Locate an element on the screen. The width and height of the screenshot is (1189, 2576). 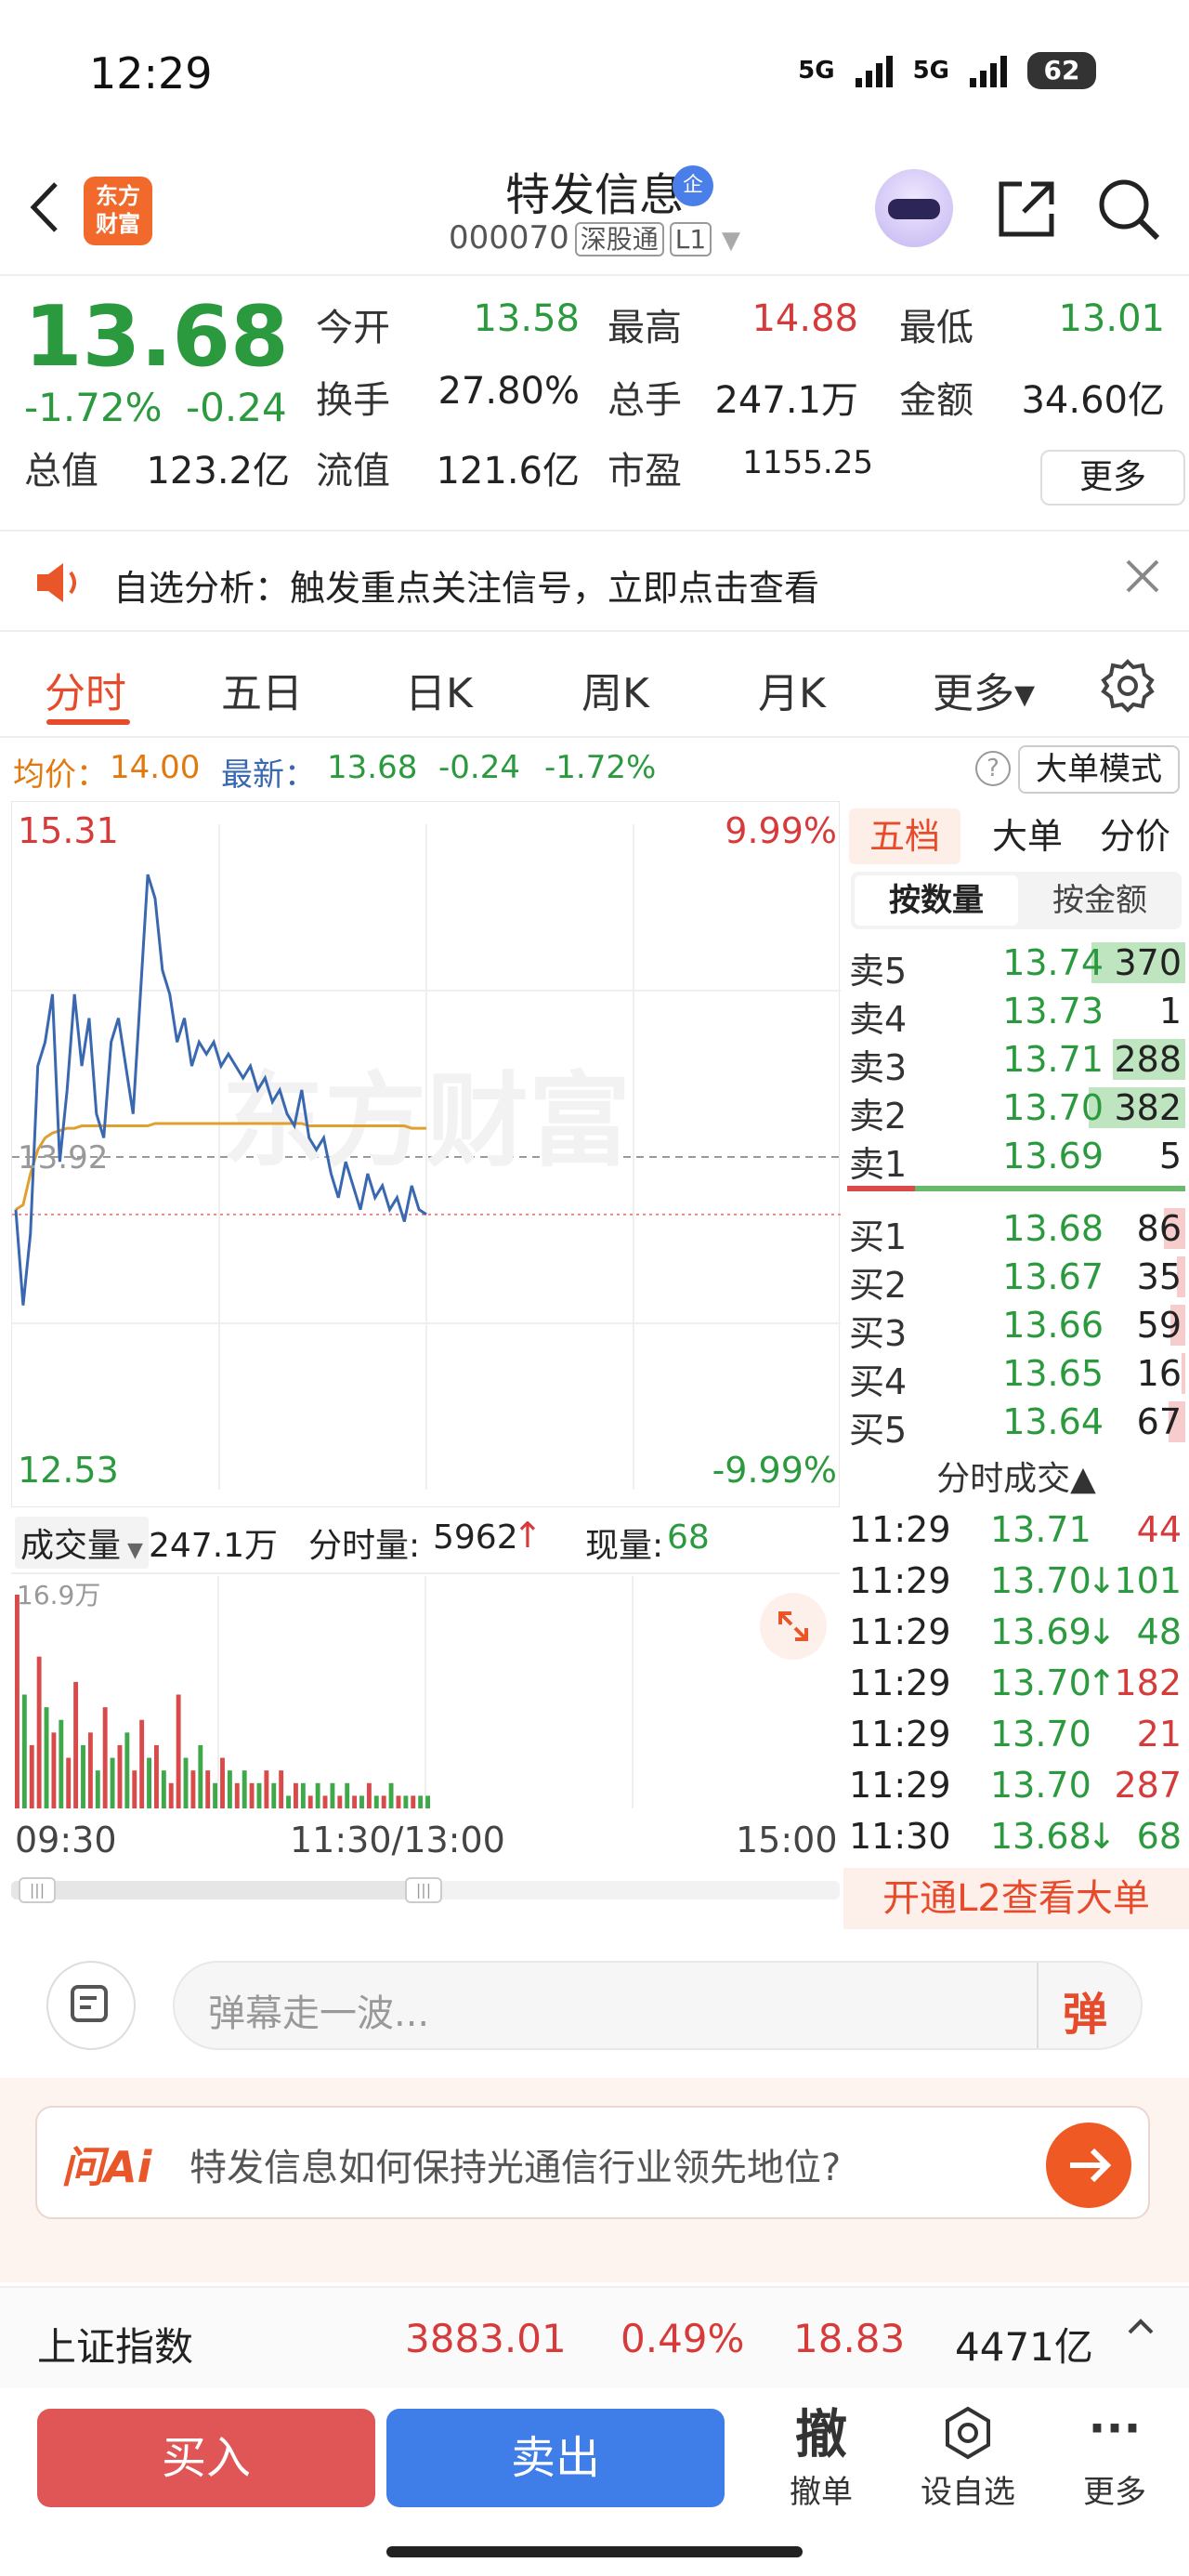
more-actions-button: ··· 更多 is located at coordinates (1115, 2458).